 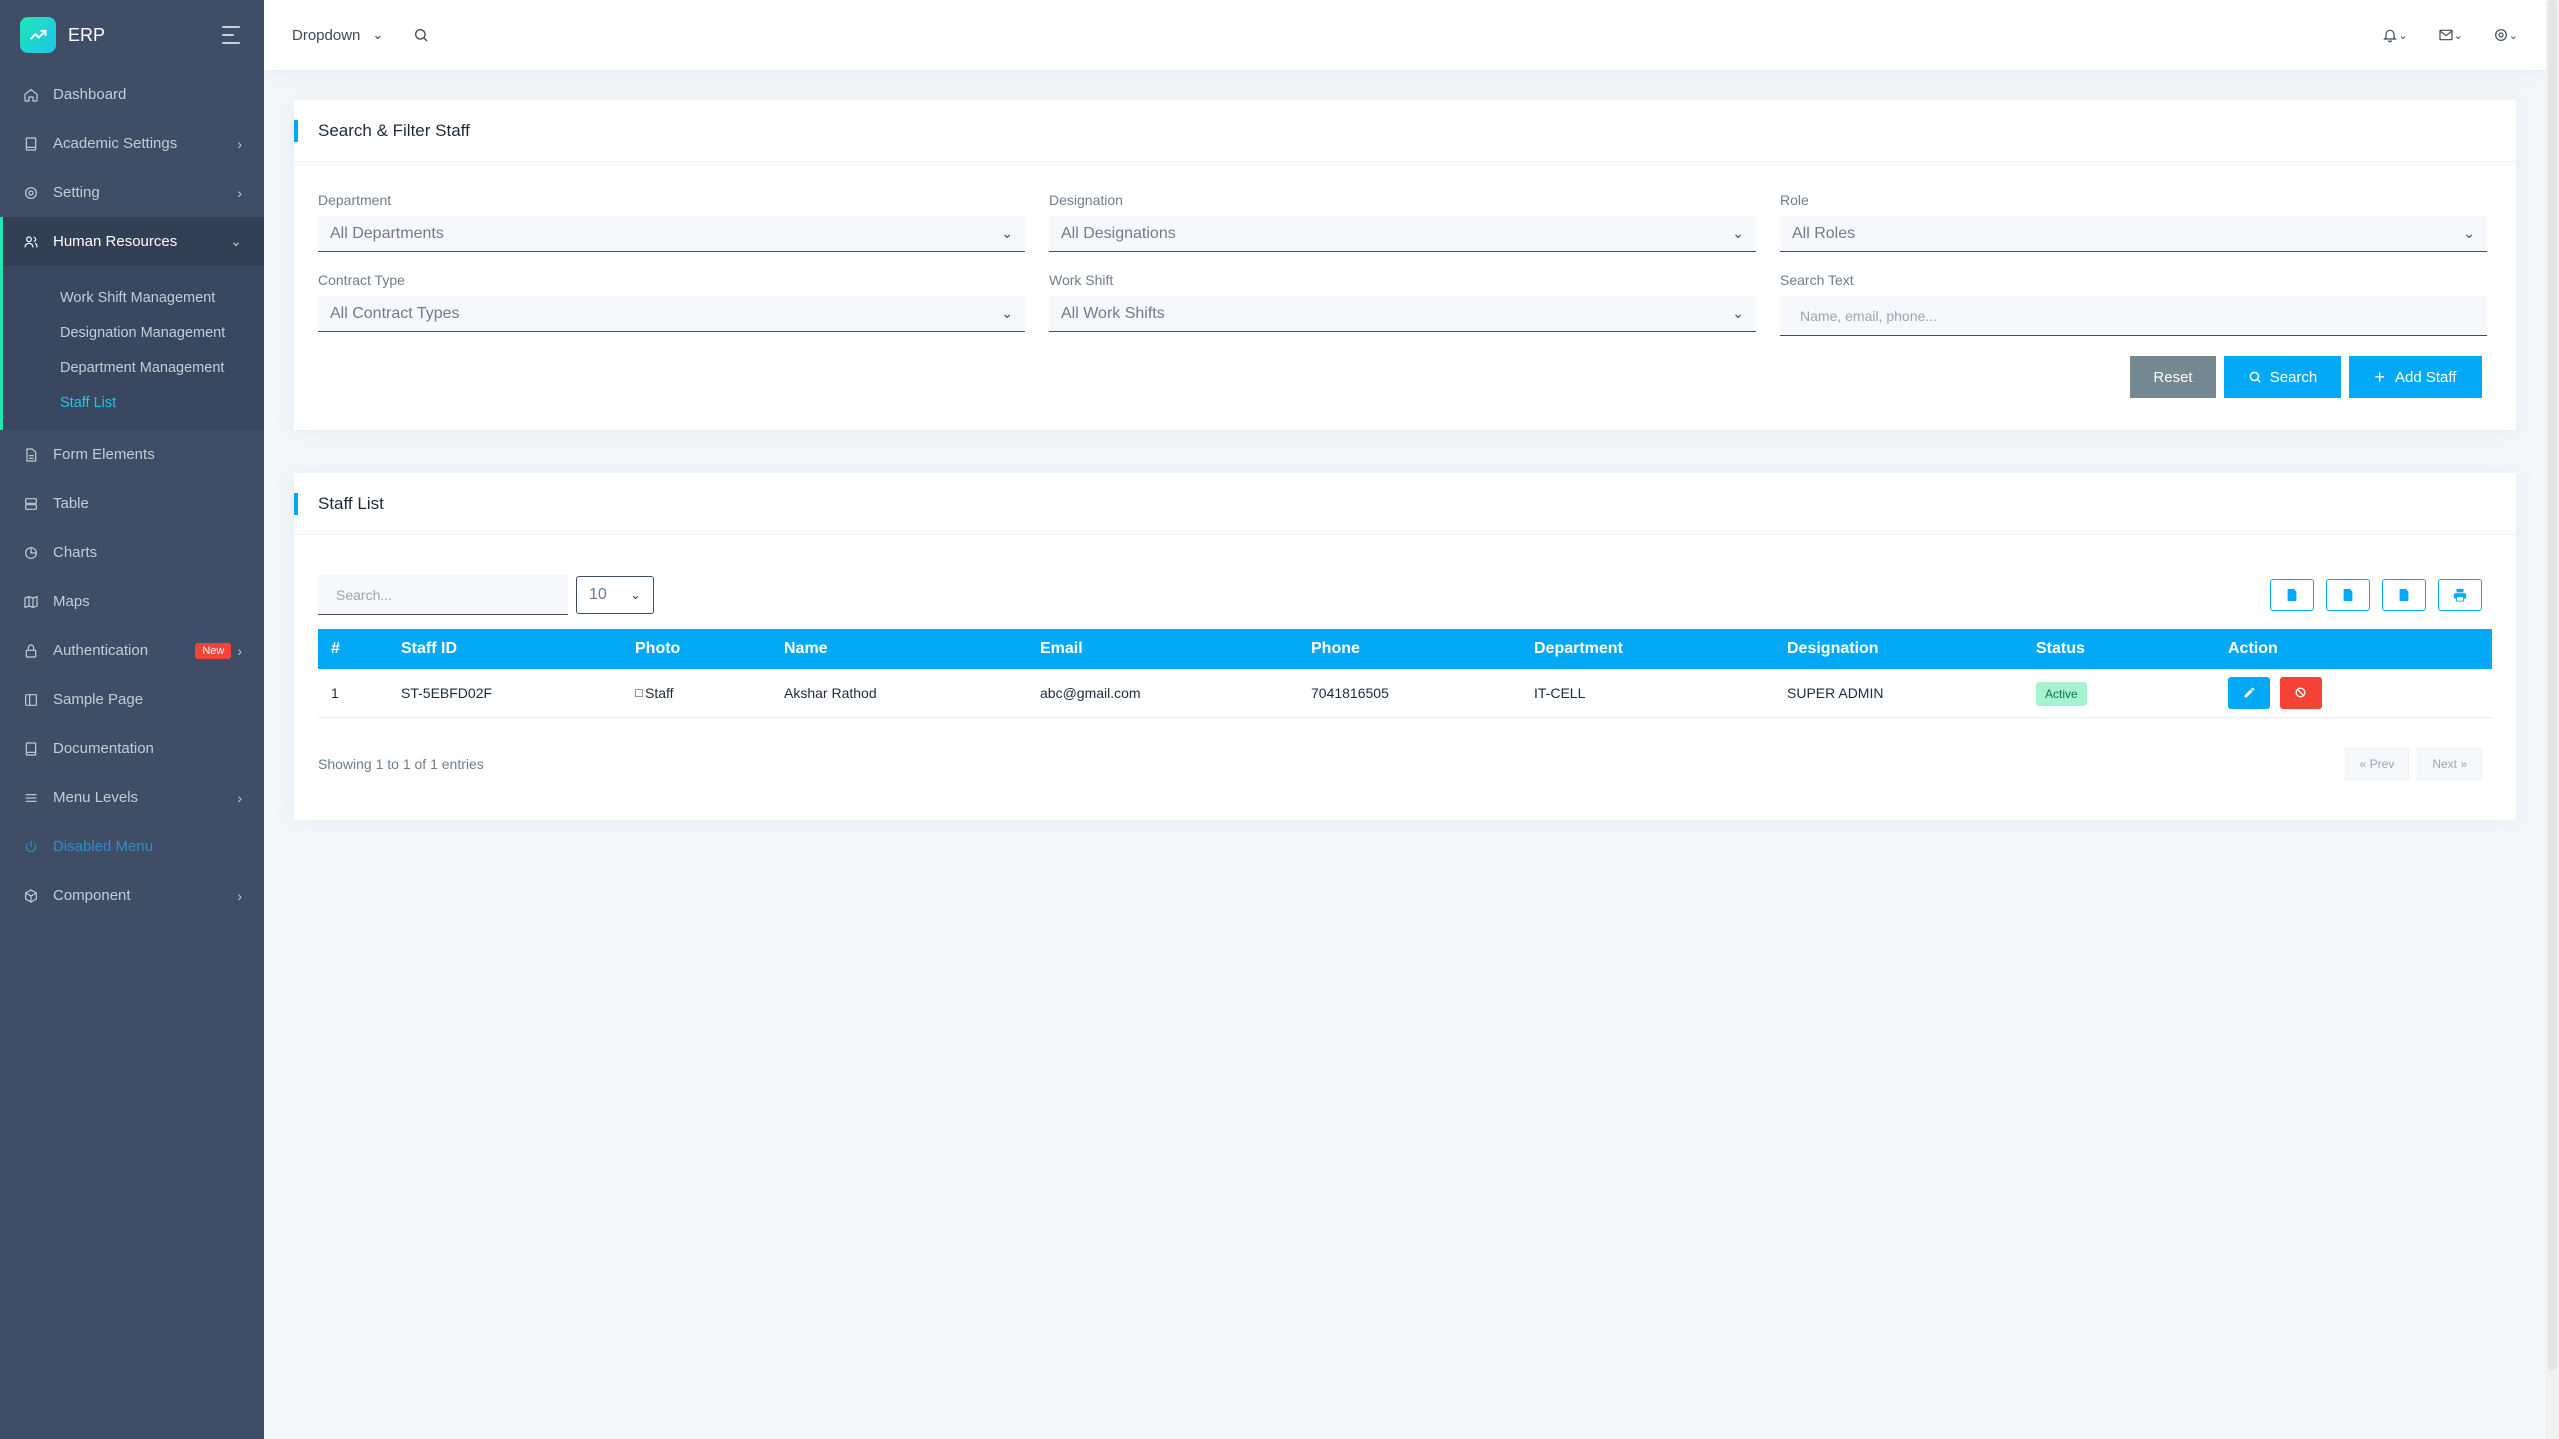 What do you see at coordinates (133, 402) in the screenshot?
I see `sidebar-subitem-staff-list: Staff List` at bounding box center [133, 402].